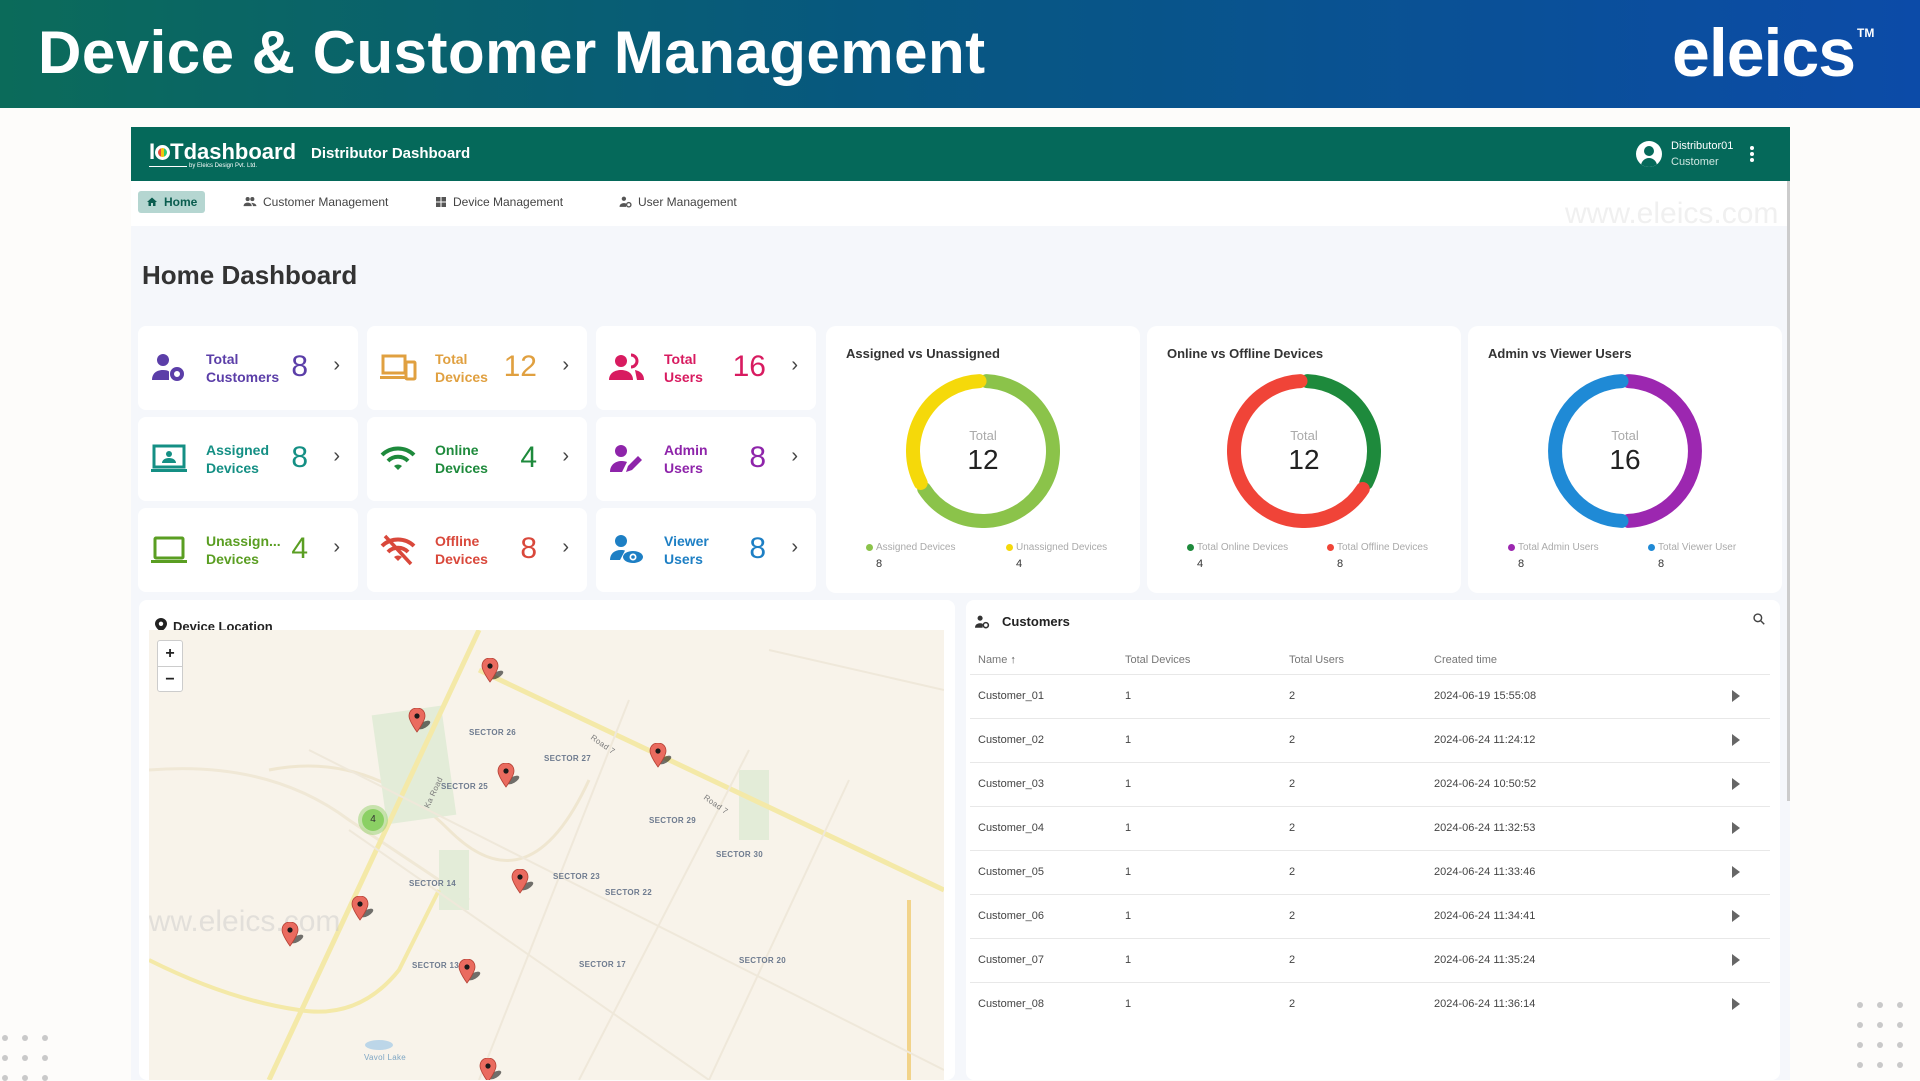 This screenshot has height=1081, width=1920. I want to click on stat-card-viewer-users: Viewer Users 8 ›, so click(706, 550).